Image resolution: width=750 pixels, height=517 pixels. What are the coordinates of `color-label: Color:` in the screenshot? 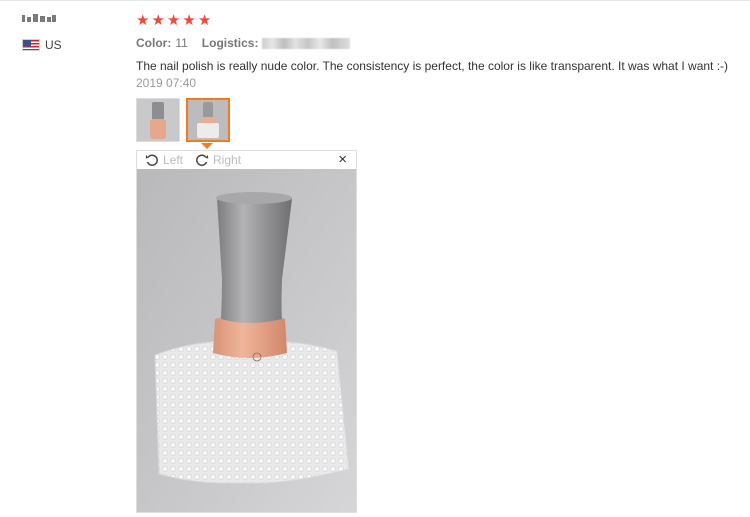 It's located at (154, 43).